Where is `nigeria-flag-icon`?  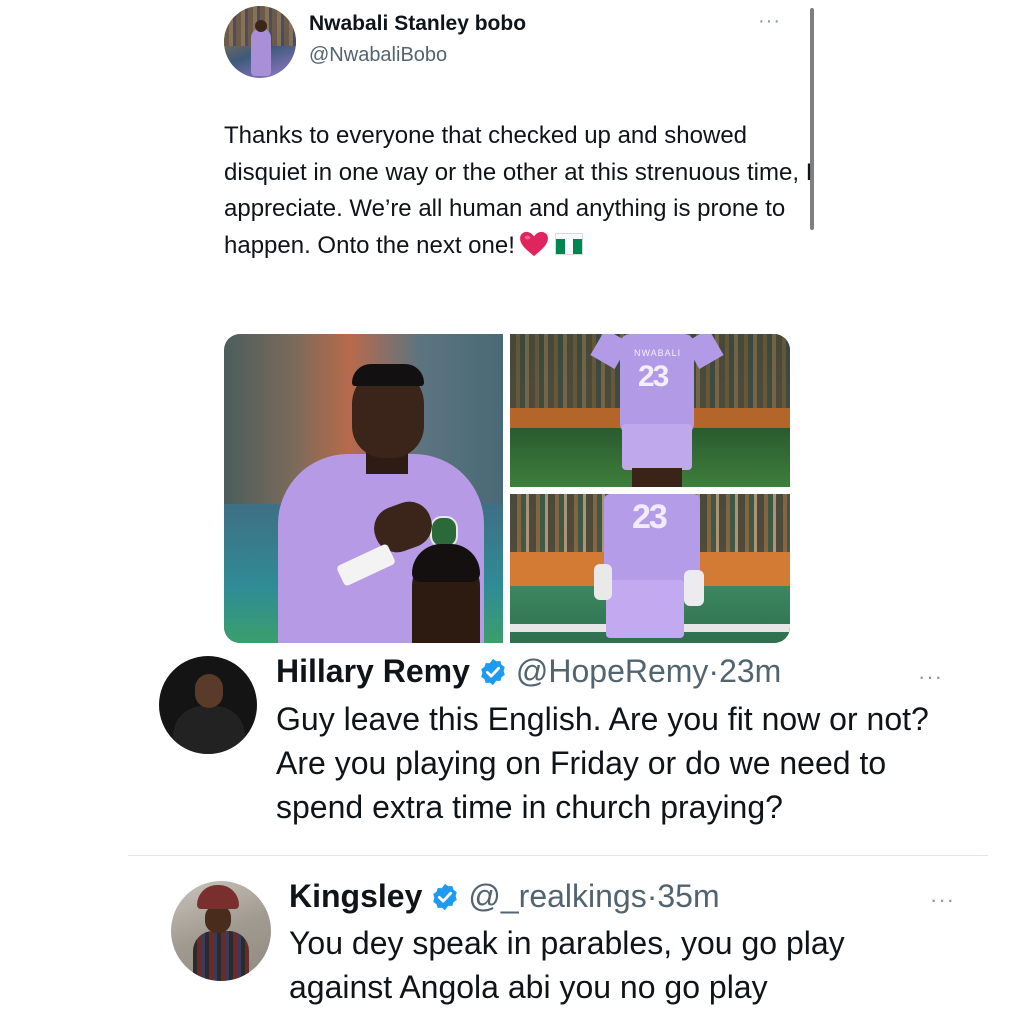
nigeria-flag-icon is located at coordinates (568, 243).